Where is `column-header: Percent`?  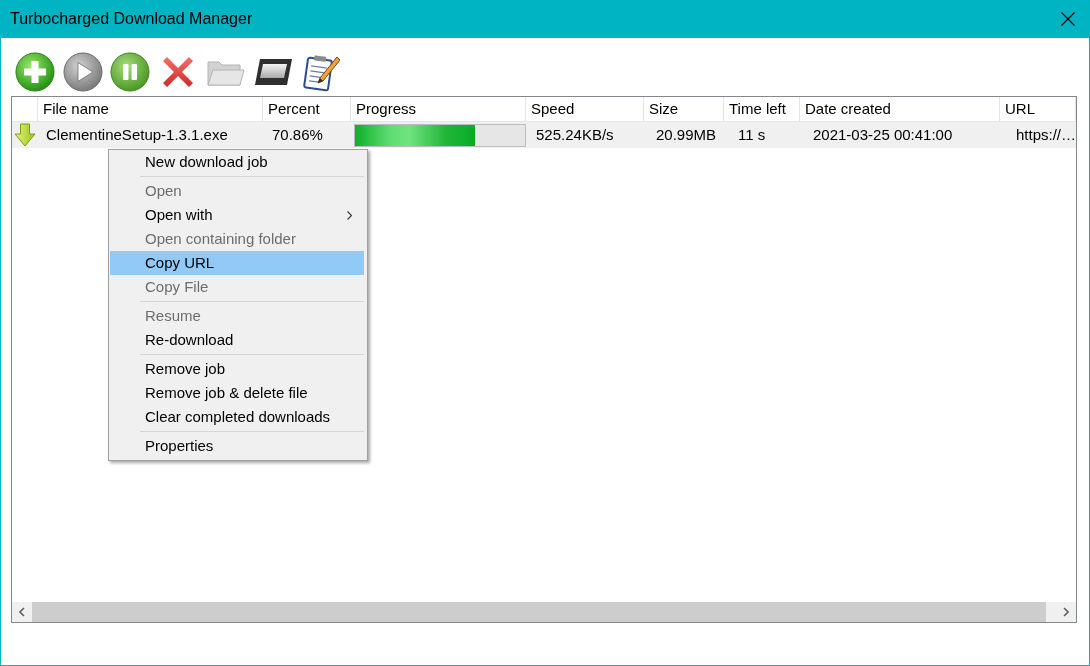
column-header: Percent is located at coordinates (307, 109).